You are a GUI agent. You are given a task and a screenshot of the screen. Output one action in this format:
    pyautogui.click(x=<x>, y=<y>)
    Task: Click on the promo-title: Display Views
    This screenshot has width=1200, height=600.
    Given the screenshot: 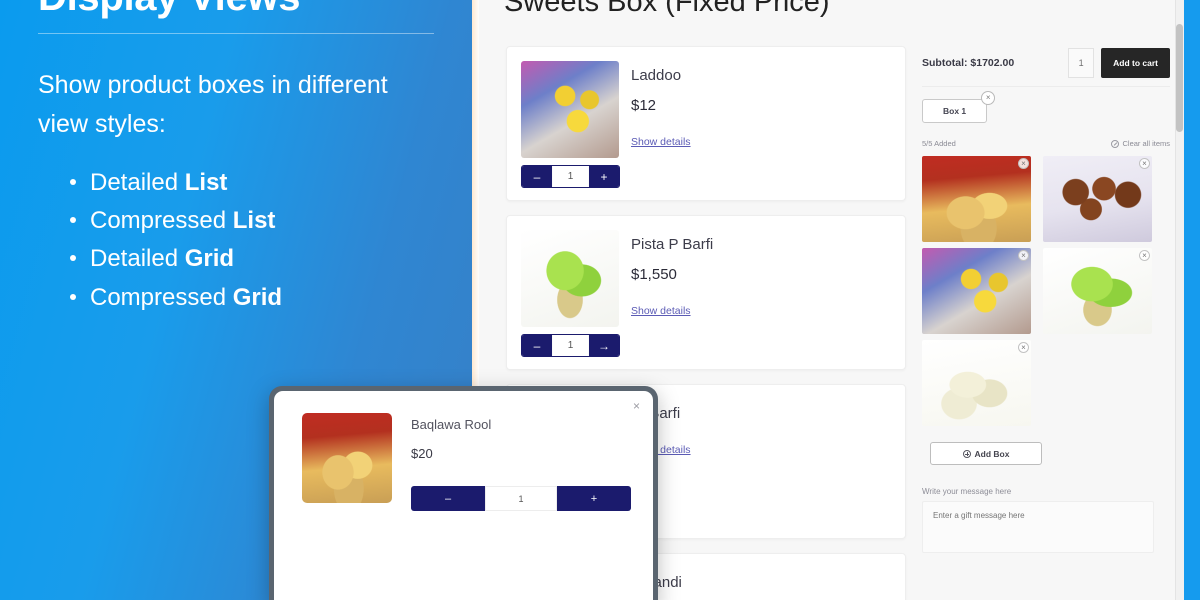 What is the action you would take?
    pyautogui.click(x=236, y=10)
    